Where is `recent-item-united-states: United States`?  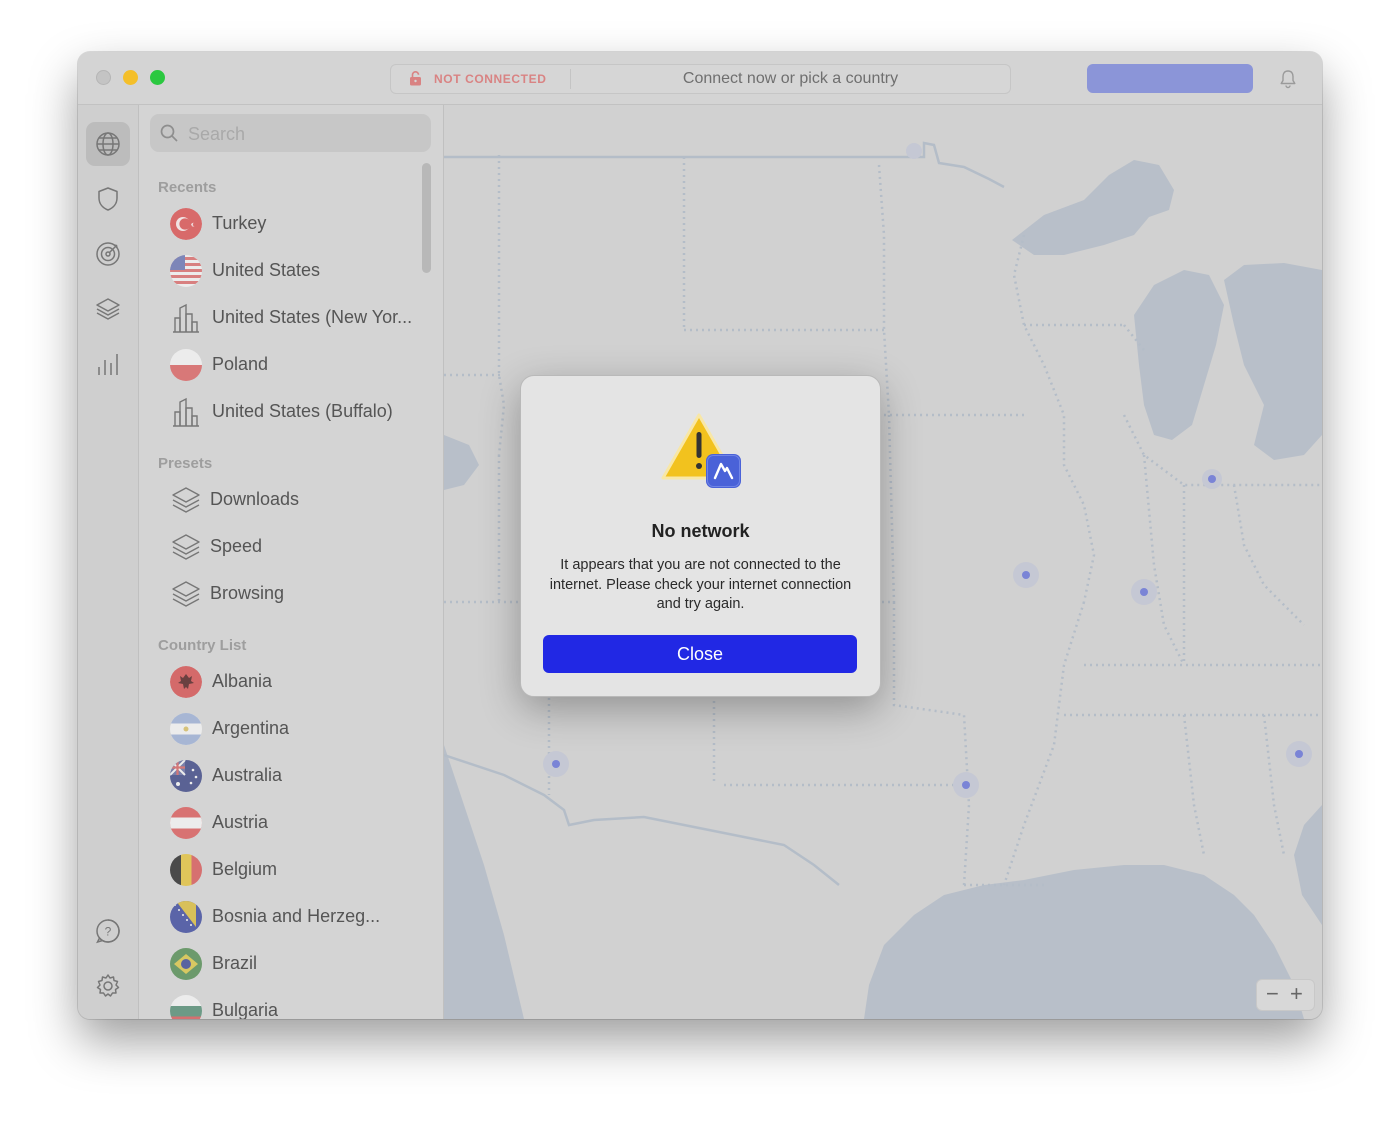
recent-item-united-states: United States is located at coordinates (296, 271).